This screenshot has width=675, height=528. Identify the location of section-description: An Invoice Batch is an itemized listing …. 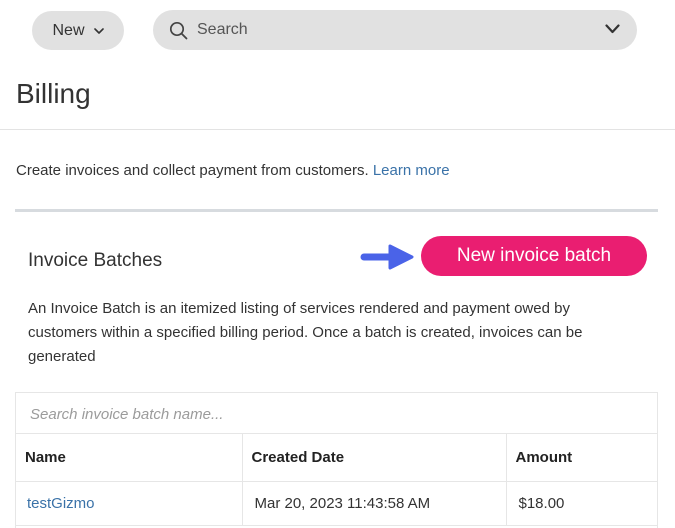
(305, 332).